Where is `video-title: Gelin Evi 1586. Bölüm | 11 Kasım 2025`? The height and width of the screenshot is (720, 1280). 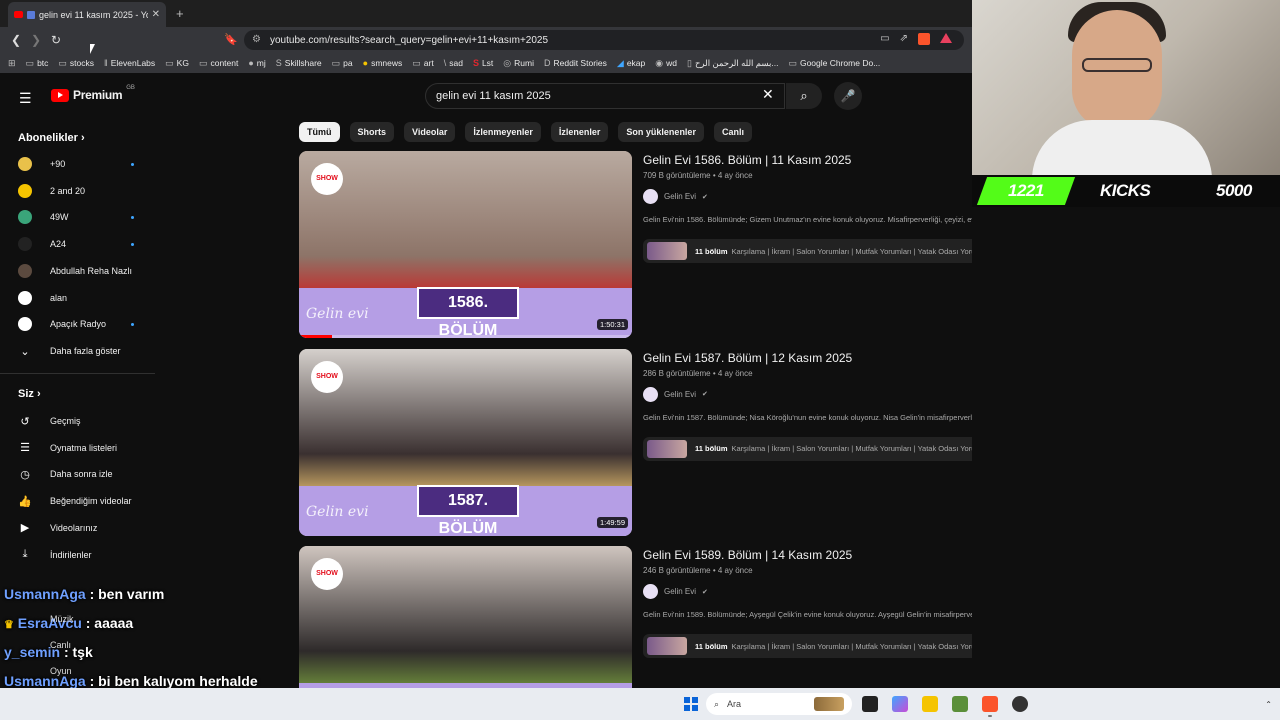 video-title: Gelin Evi 1586. Bölüm | 11 Kasım 2025 is located at coordinates (747, 160).